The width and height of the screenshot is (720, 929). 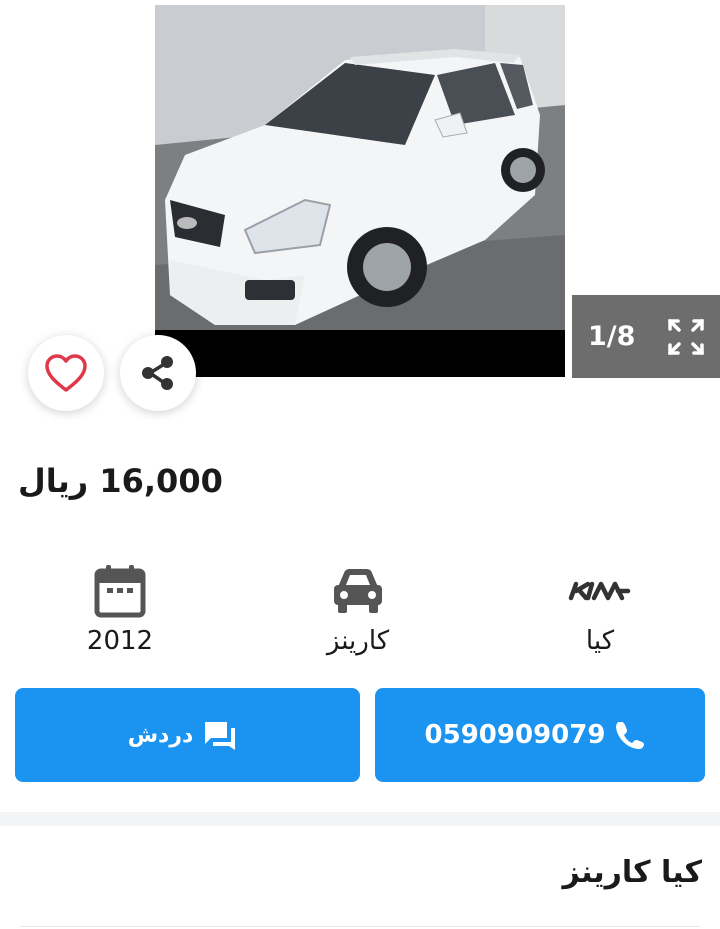 I want to click on heart-icon, so click(x=66, y=373).